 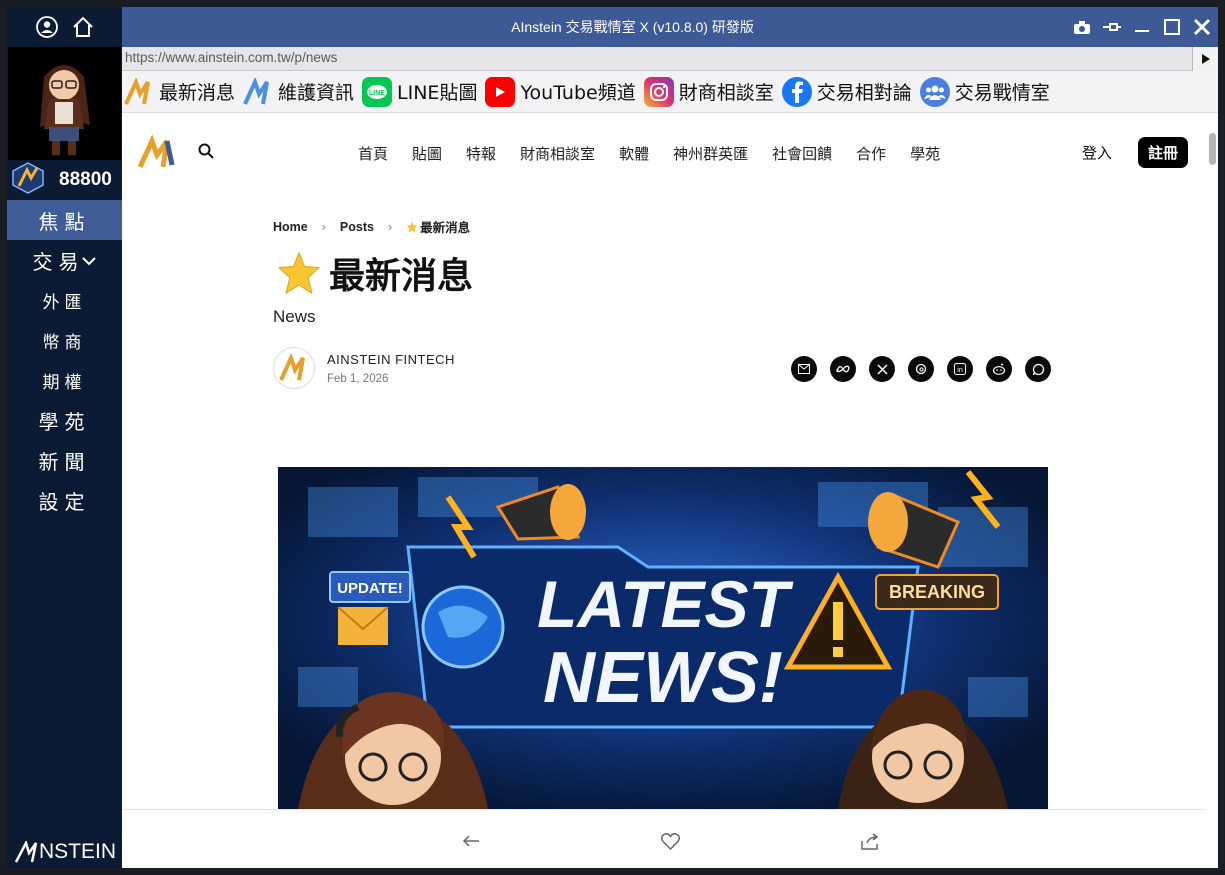 I want to click on menu-academy: 學苑, so click(x=64, y=420).